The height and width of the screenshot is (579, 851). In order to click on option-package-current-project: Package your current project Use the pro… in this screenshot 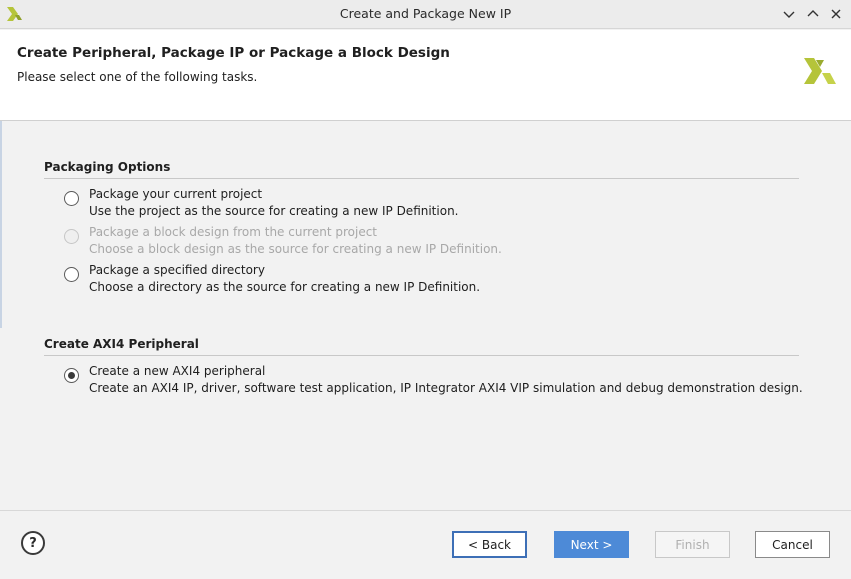, I will do `click(433, 205)`.